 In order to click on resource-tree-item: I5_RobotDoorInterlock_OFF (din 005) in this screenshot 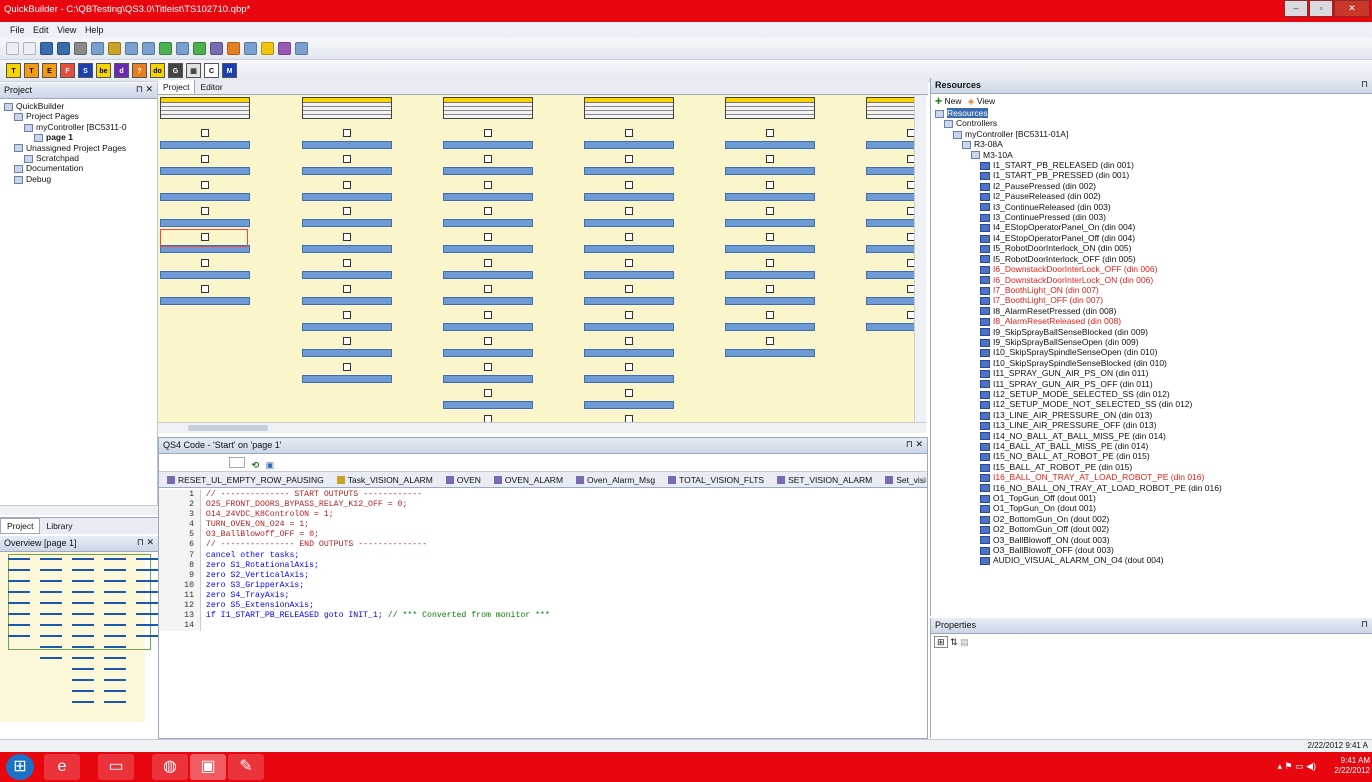, I will do `click(1151, 259)`.